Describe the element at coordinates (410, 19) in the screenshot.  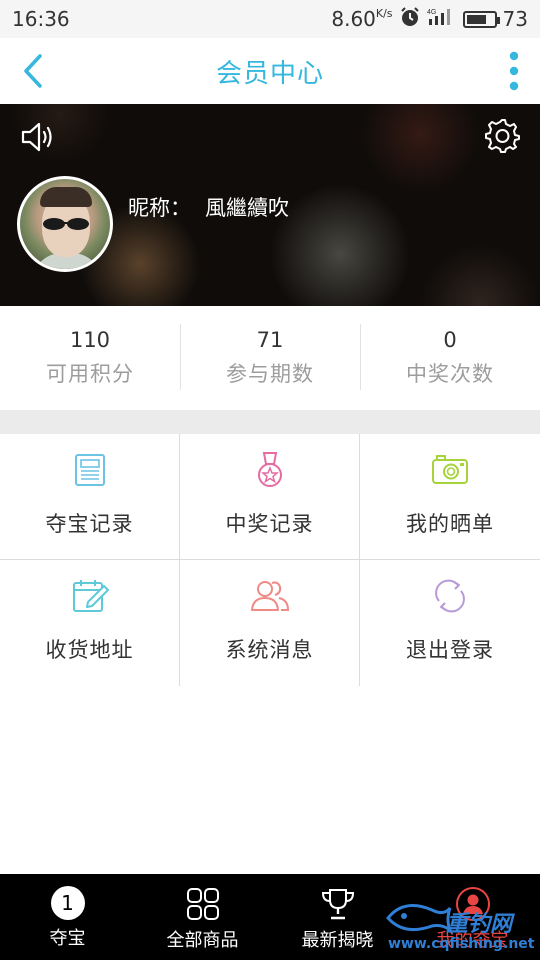
I see `alarm-icon` at that location.